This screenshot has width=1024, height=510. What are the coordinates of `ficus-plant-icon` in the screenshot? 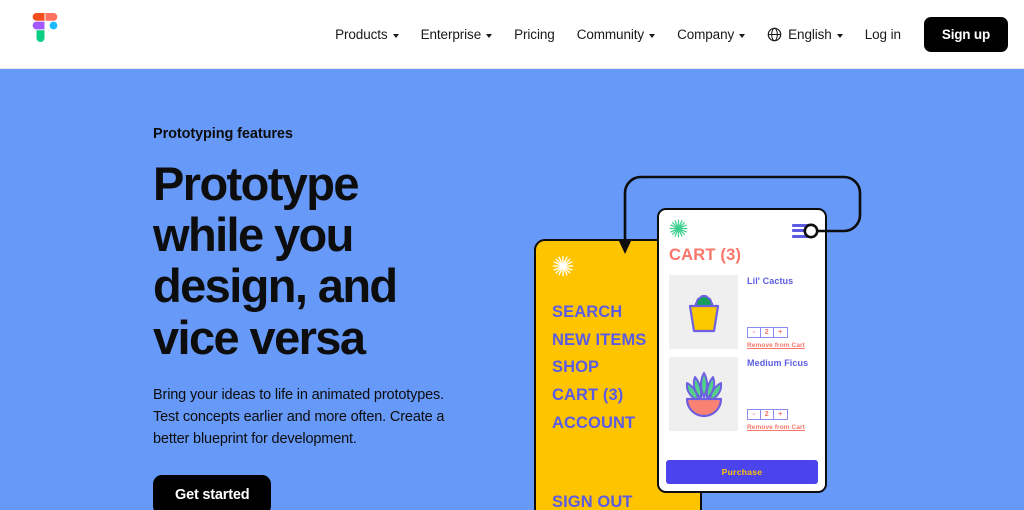 It's located at (703, 394).